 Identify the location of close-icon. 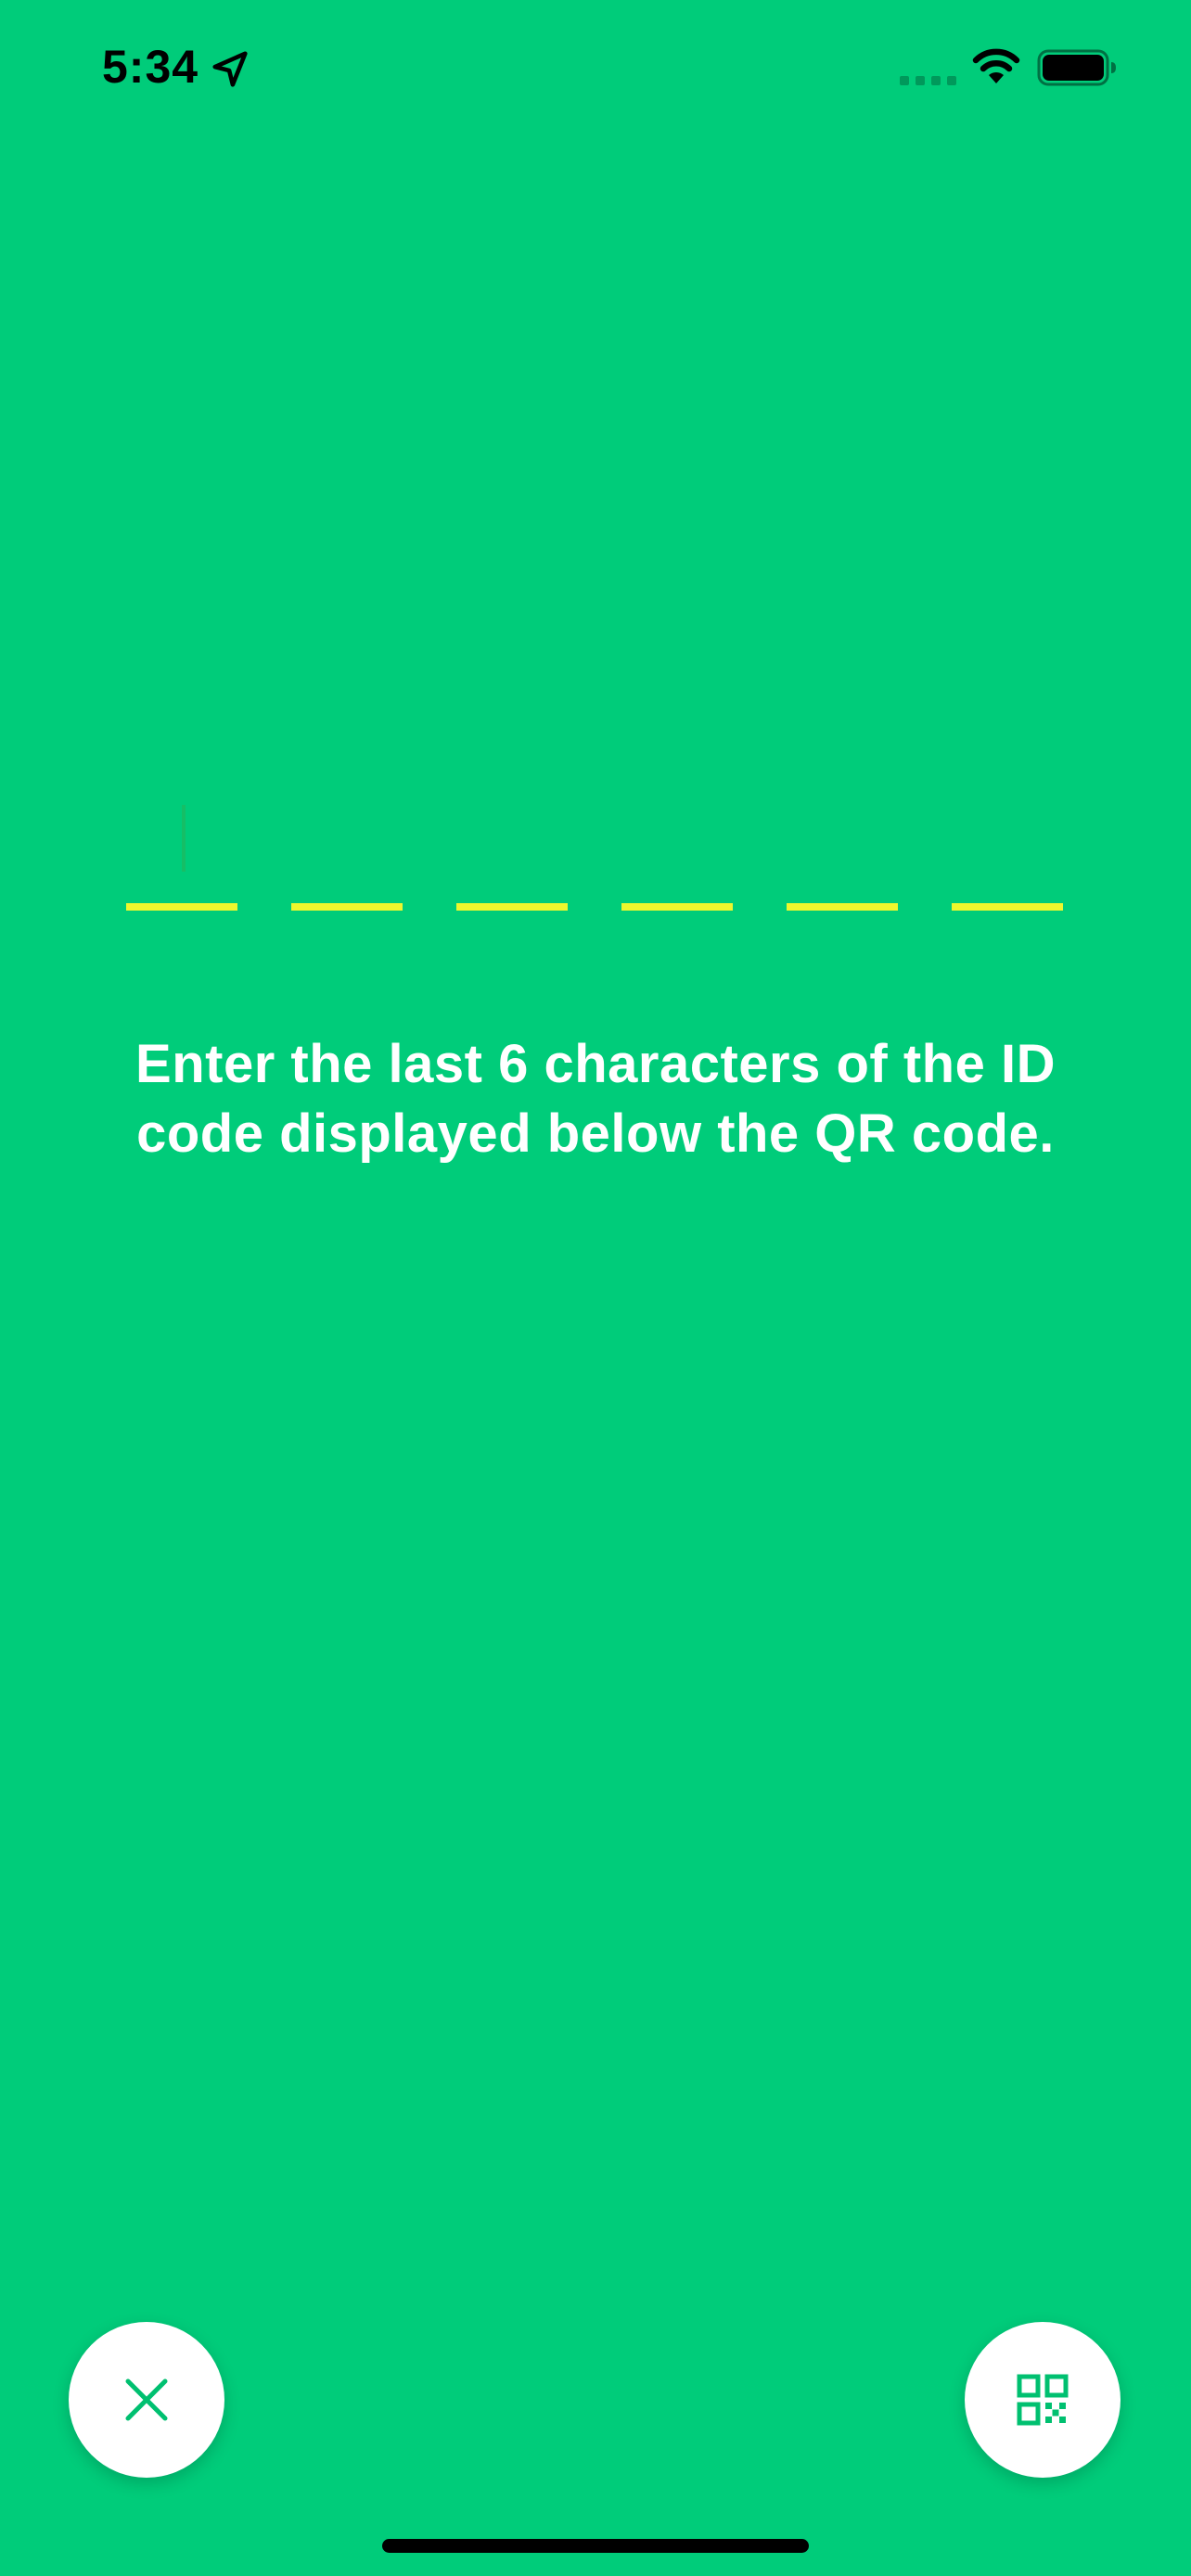
(146, 2399).